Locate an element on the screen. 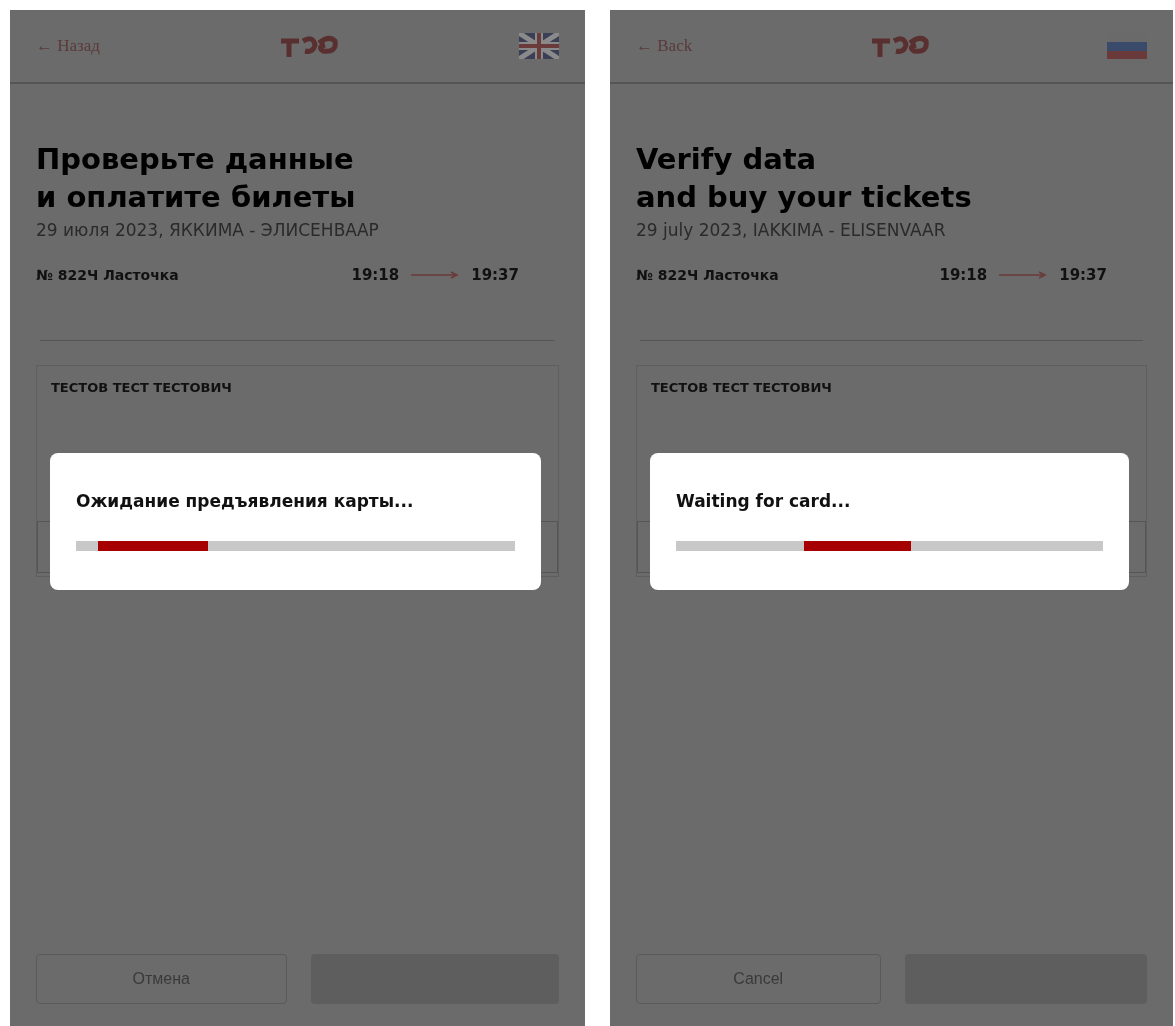 This screenshot has width=1175, height=1026. flag-icon is located at coordinates (539, 46).